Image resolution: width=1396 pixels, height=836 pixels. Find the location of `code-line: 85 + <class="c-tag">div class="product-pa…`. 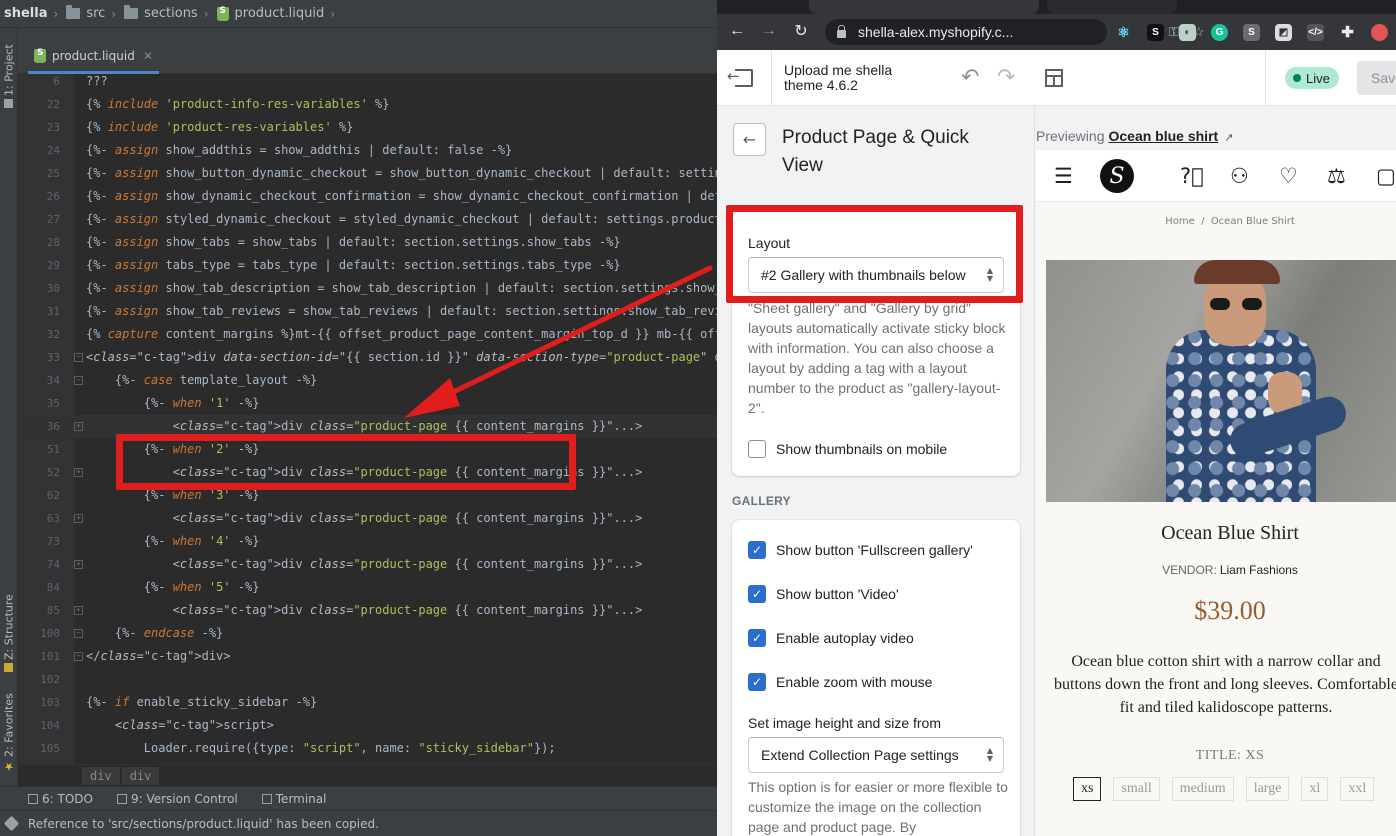

code-line: 85 + <class="c-tag">div class="product-pa… is located at coordinates (367, 610).